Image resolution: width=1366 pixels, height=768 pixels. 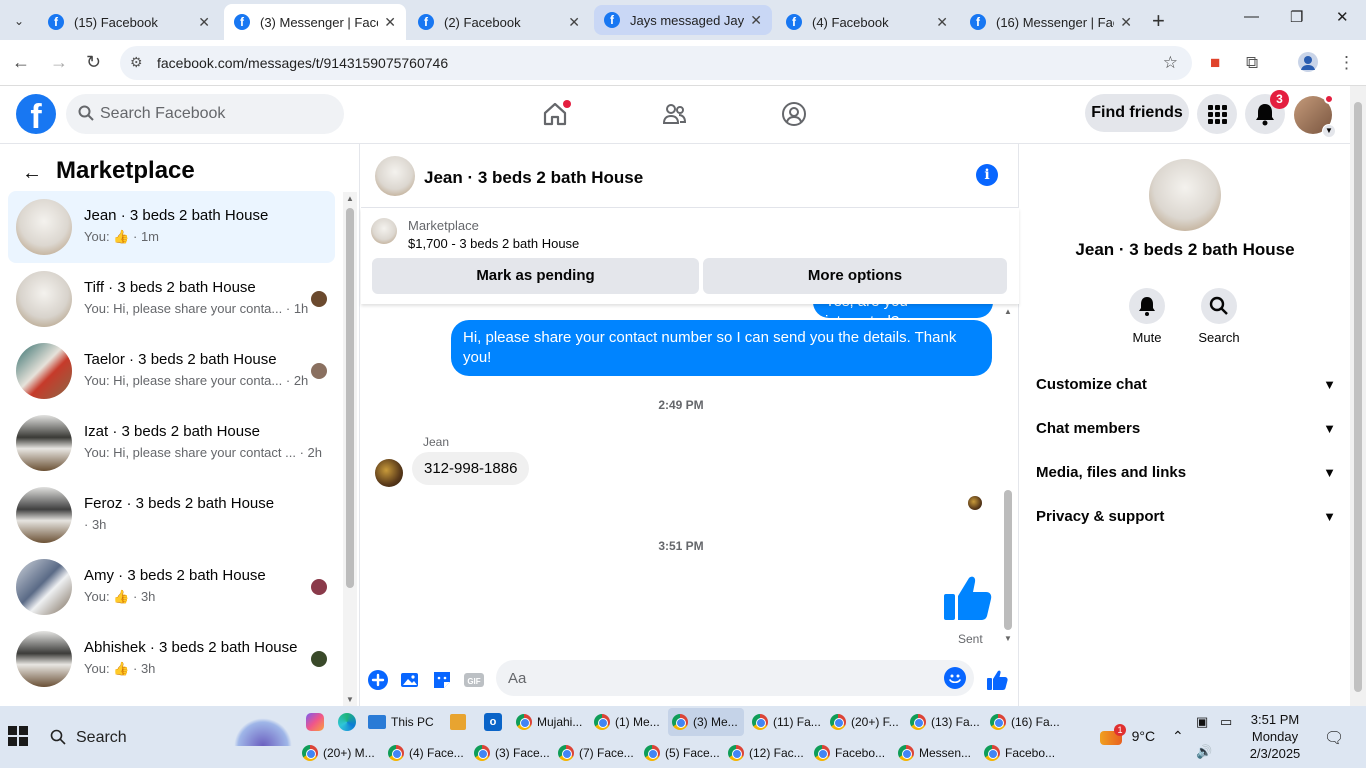 What do you see at coordinates (410, 680) in the screenshot?
I see `photo-icon` at bounding box center [410, 680].